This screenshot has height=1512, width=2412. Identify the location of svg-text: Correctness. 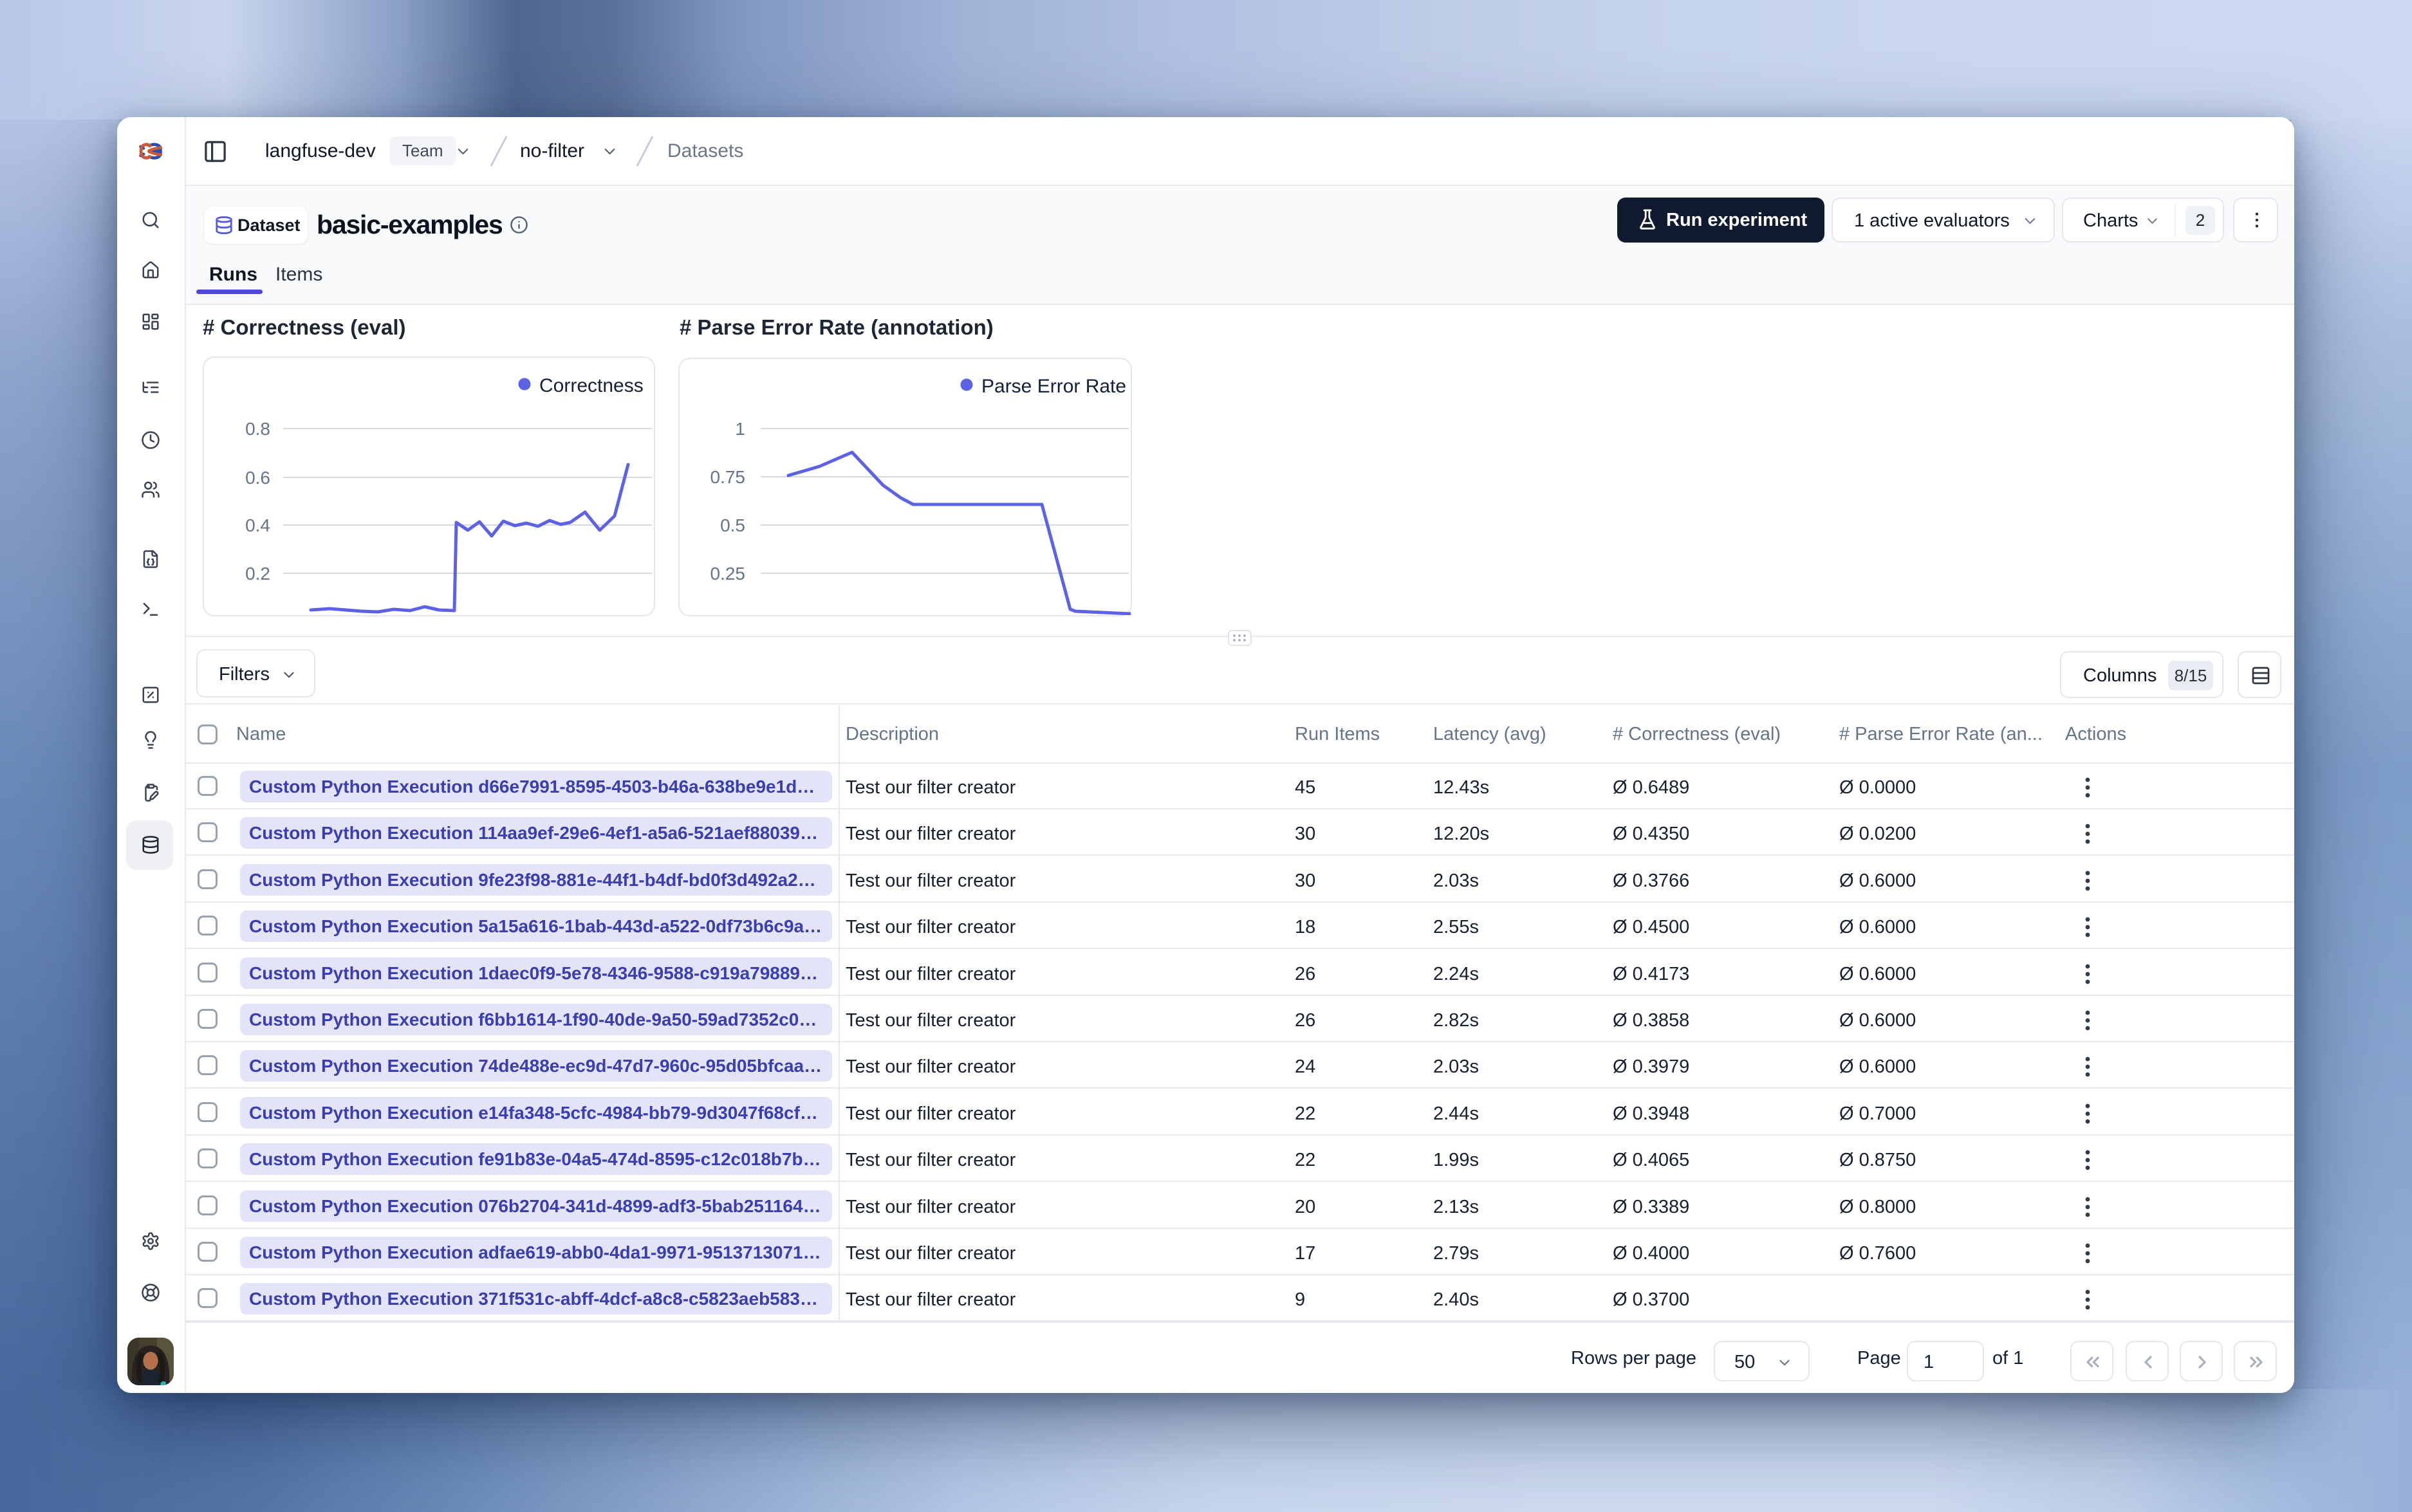
(591, 385).